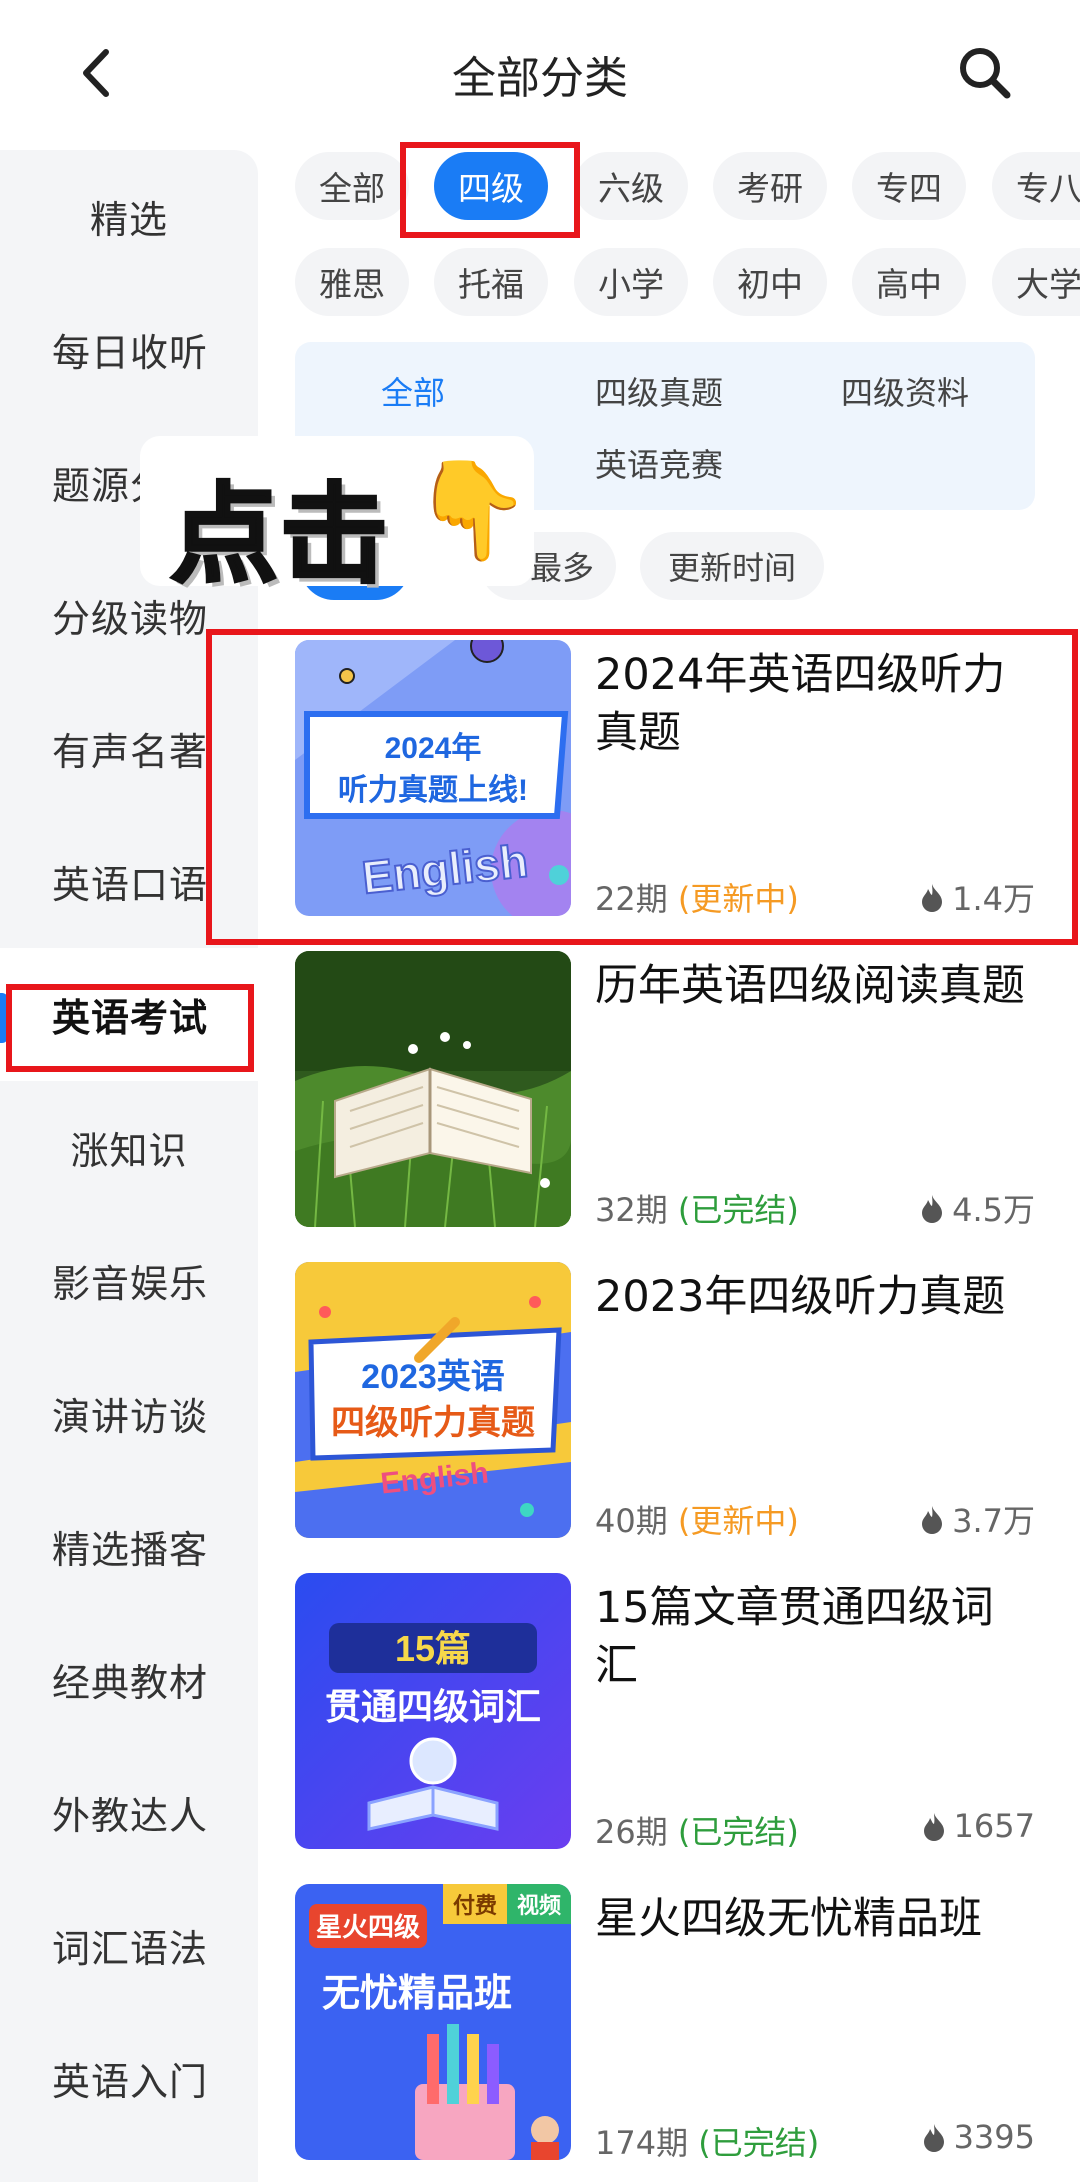 The height and width of the screenshot is (2182, 1080). Describe the element at coordinates (413, 391) in the screenshot. I see `subcategory-all: 全部` at that location.